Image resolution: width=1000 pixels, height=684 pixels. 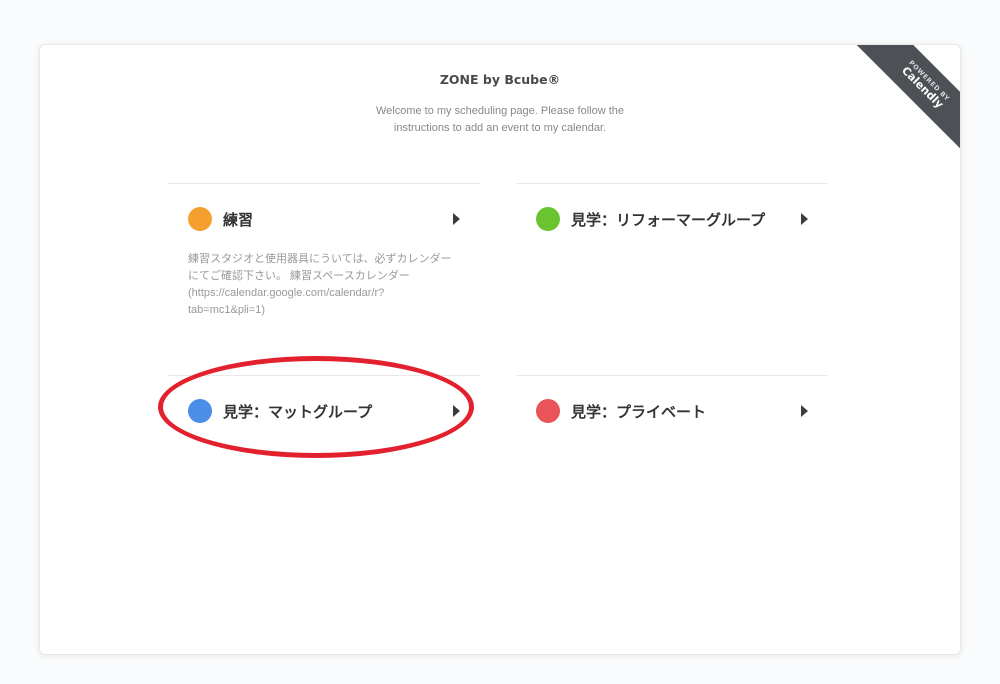 I want to click on event-name: 見学：プライベート, so click(x=639, y=411).